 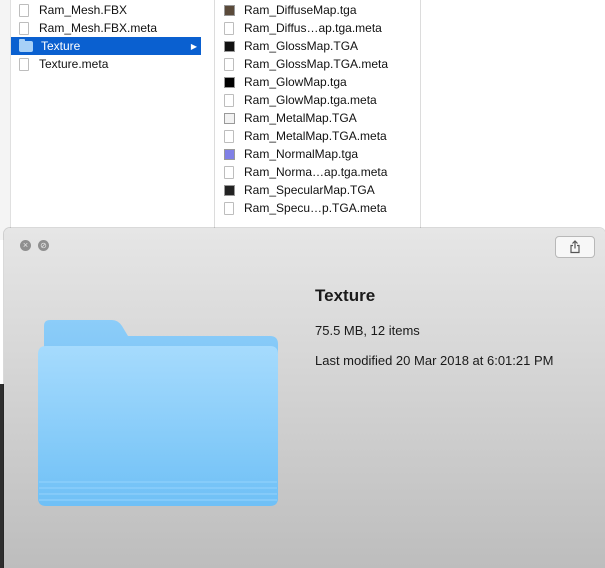 I want to click on list-item-label: Ram_Mesh.FBX.meta, so click(x=98, y=28).